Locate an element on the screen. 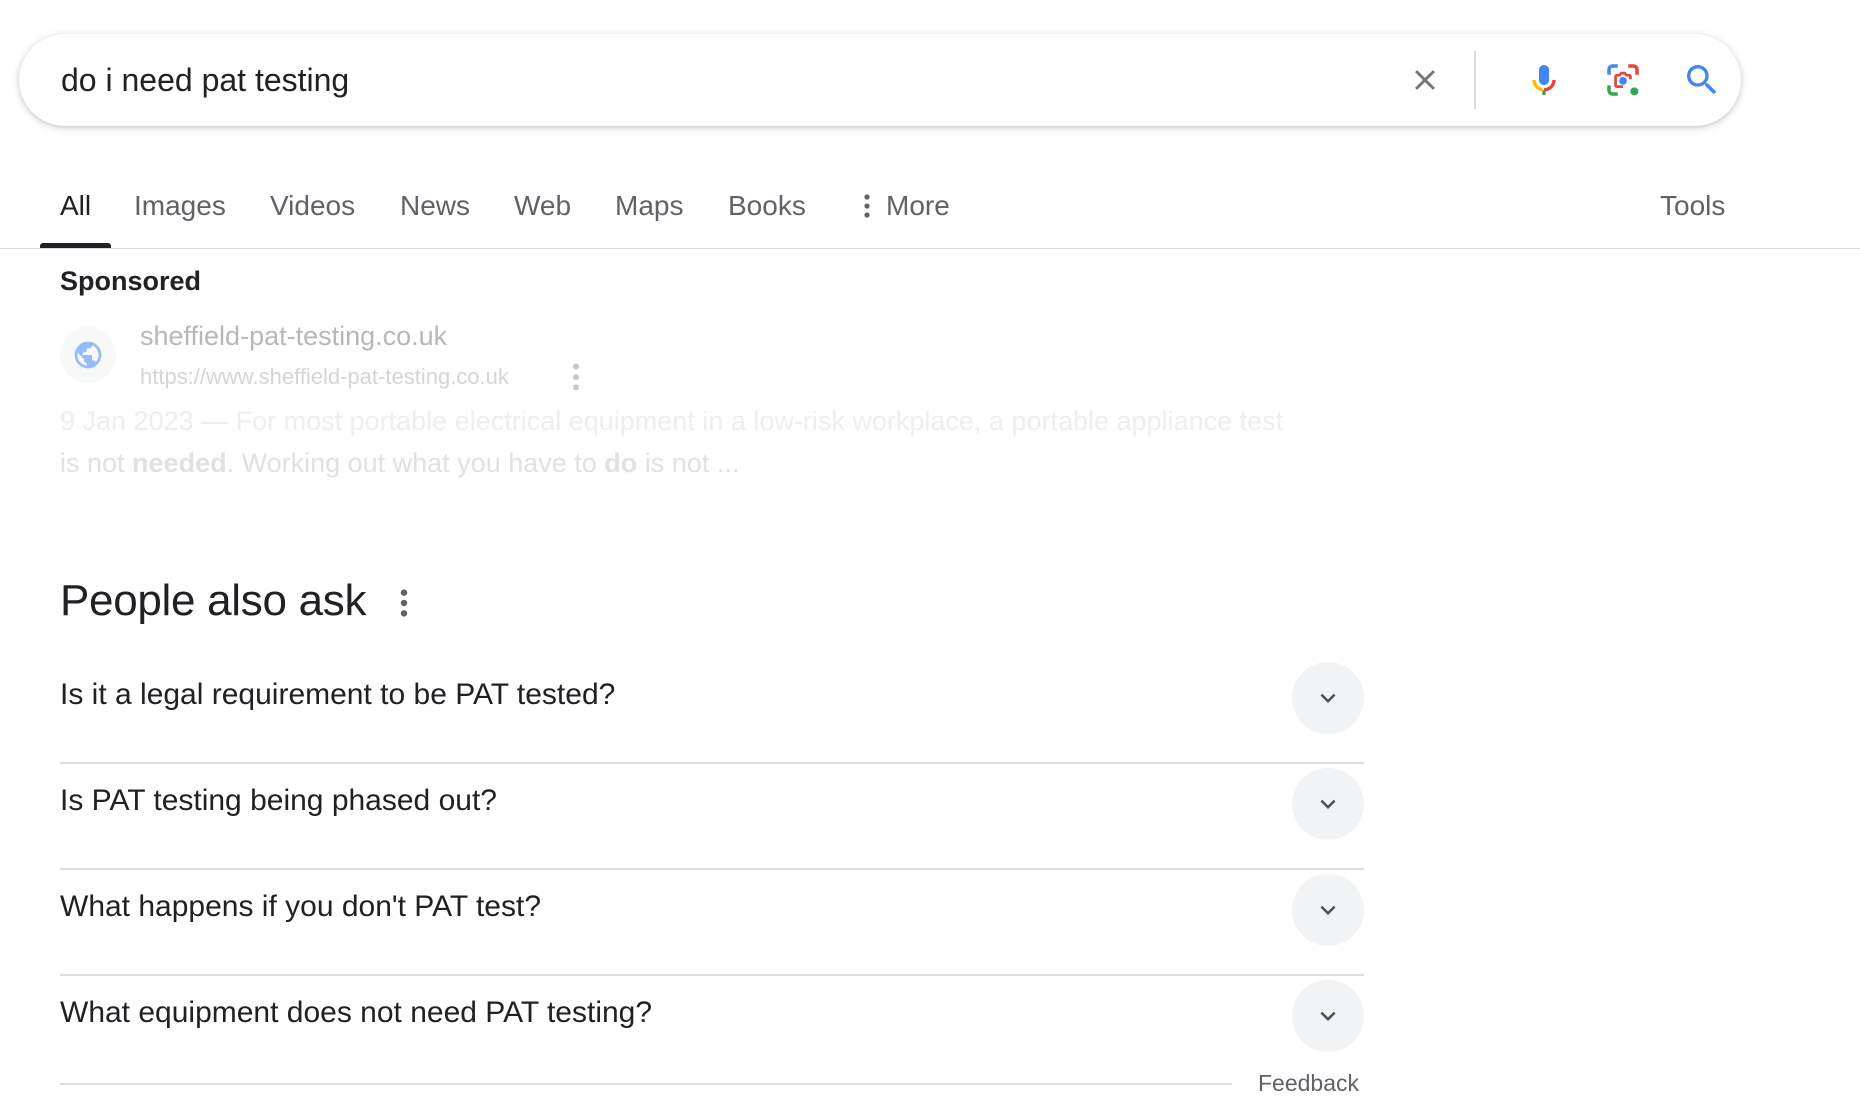  search-bar is located at coordinates (880, 80).